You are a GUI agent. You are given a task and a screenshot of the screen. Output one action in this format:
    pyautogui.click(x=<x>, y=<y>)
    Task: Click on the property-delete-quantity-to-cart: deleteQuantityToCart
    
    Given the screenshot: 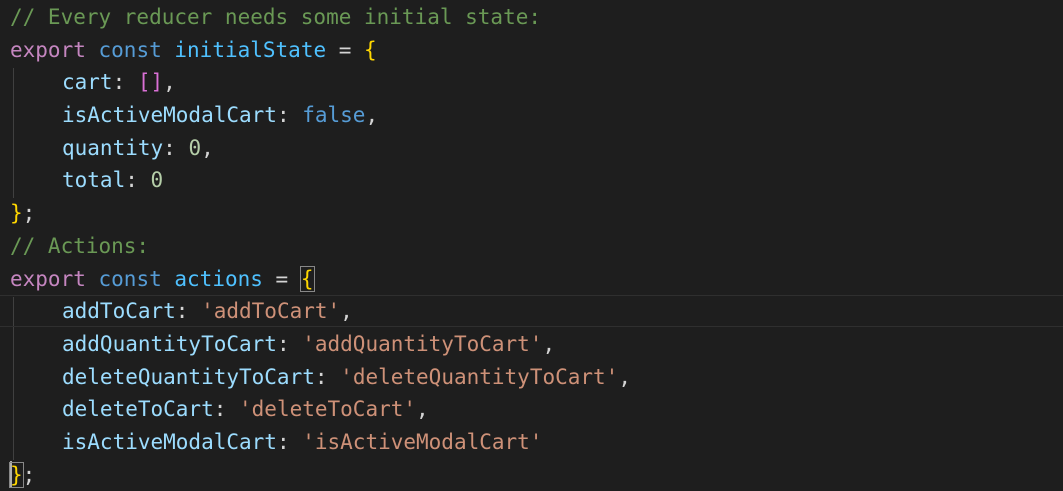 What is the action you would take?
    pyautogui.click(x=188, y=376)
    